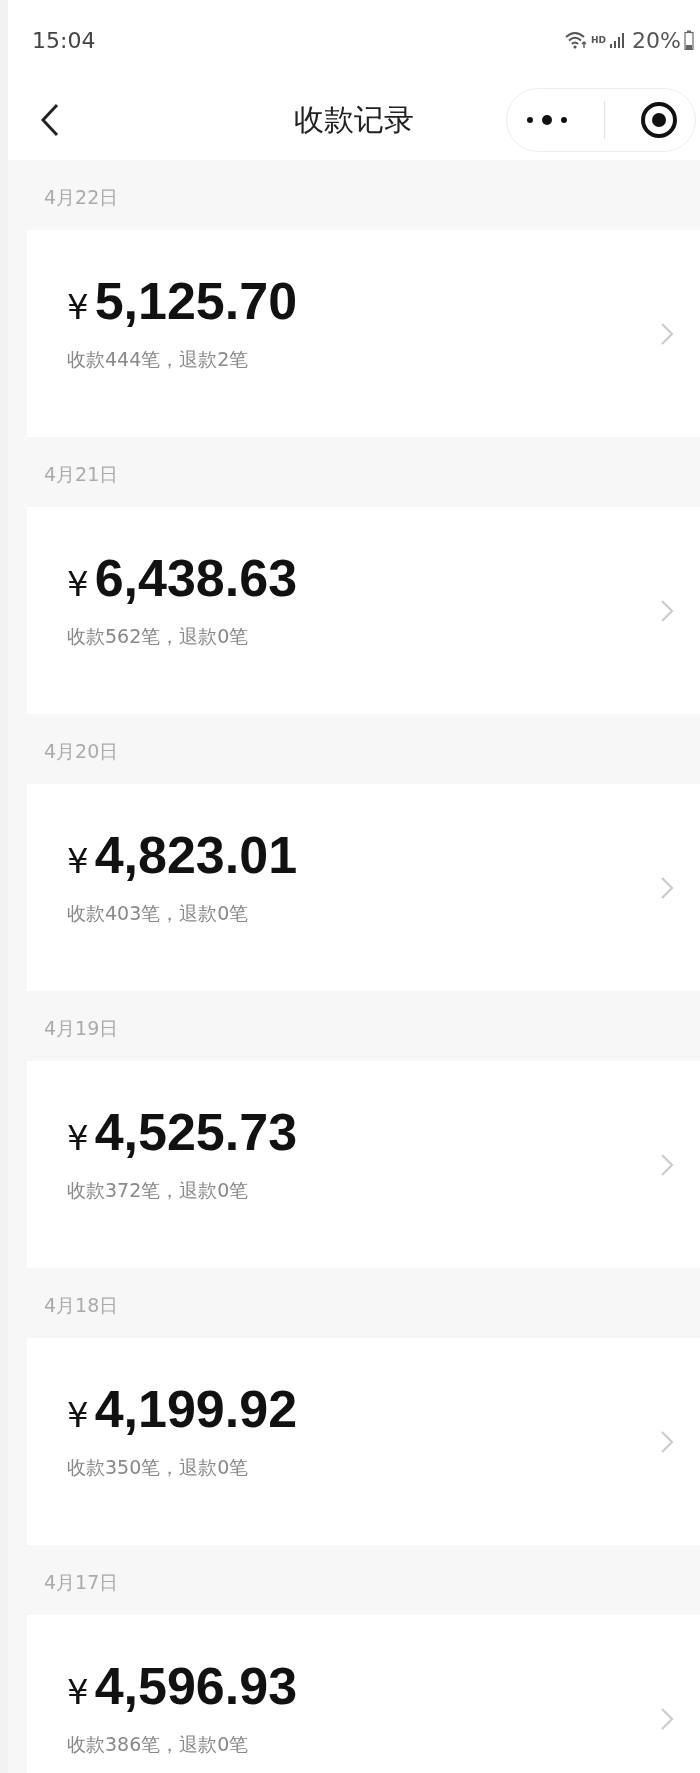 This screenshot has width=700, height=1773. I want to click on close-icon, so click(658, 120).